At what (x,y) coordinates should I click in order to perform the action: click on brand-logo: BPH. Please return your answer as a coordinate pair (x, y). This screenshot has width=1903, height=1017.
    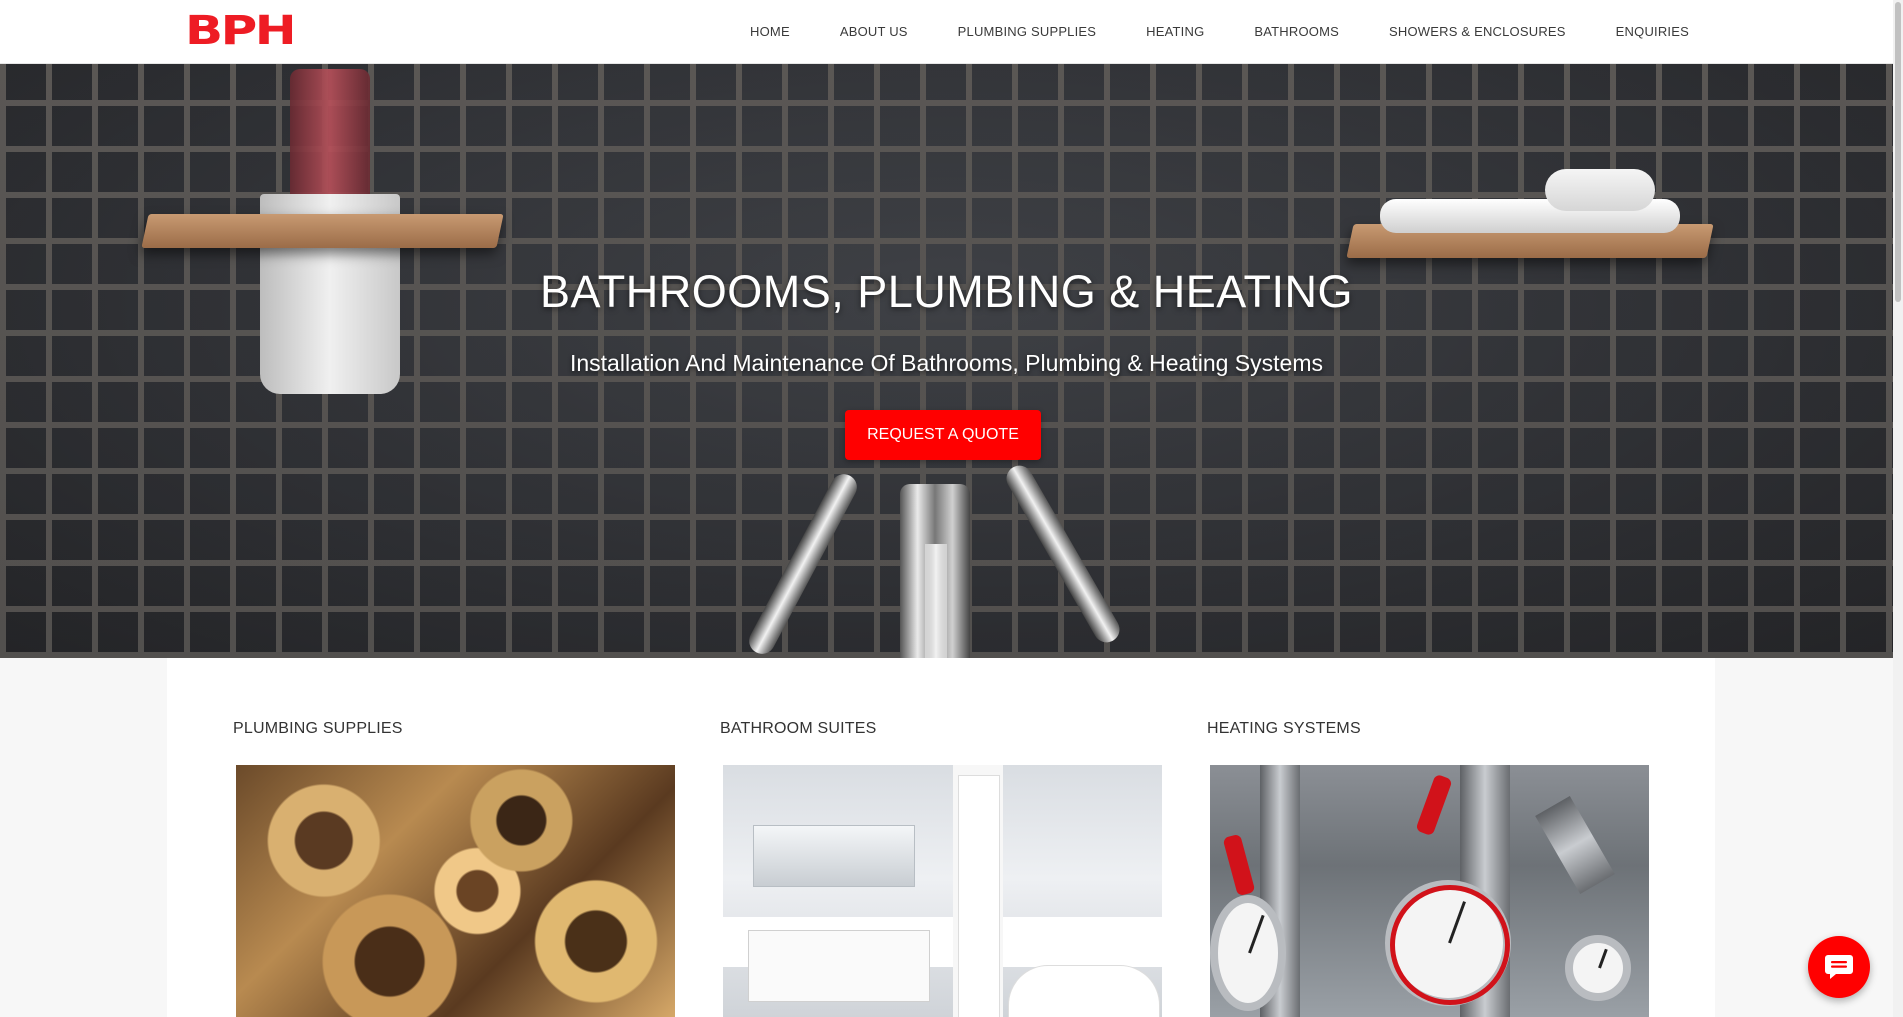
    Looking at the image, I should click on (241, 31).